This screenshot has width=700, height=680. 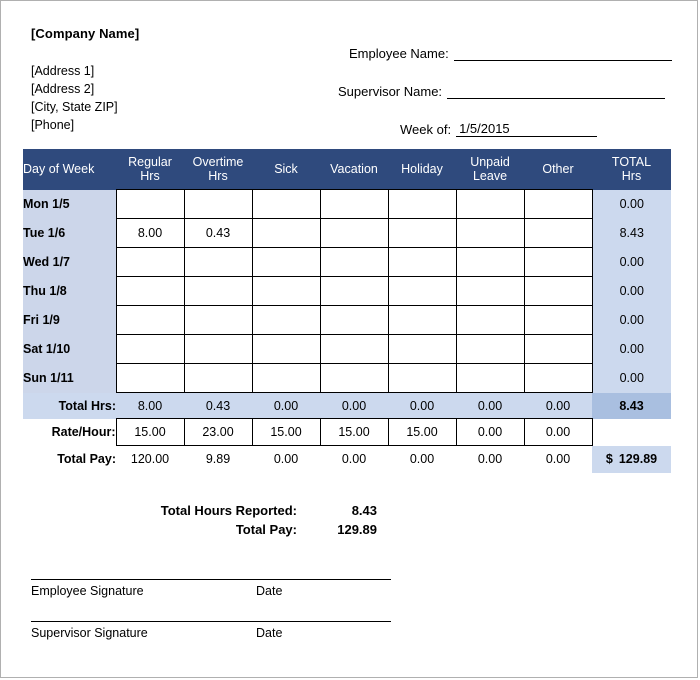 I want to click on column-header-regular-hrs: Regular Hrs, so click(x=150, y=169).